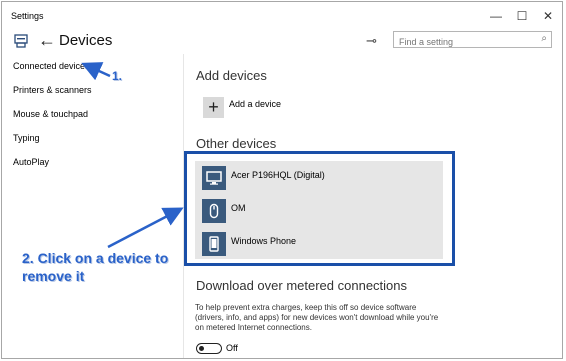  I want to click on annotation-arrows, so click(132, 155).